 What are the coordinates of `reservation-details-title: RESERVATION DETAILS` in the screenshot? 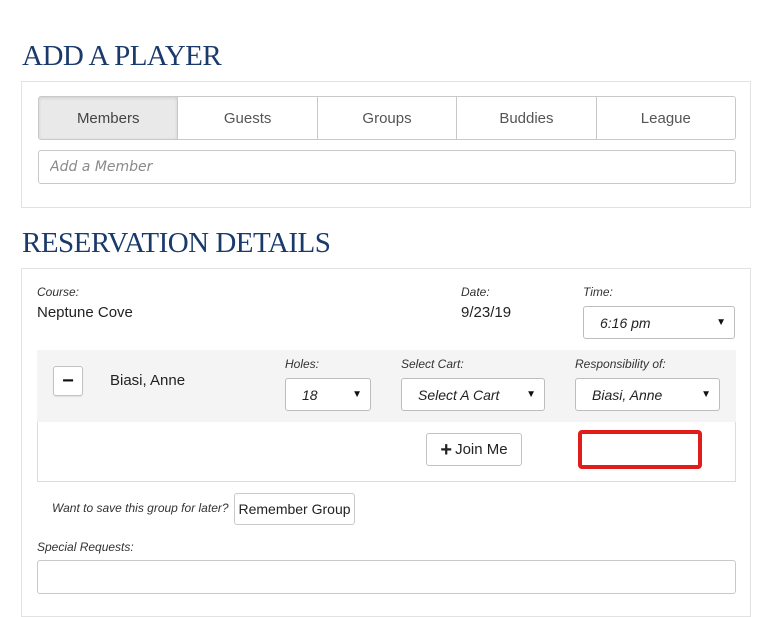 It's located at (176, 243).